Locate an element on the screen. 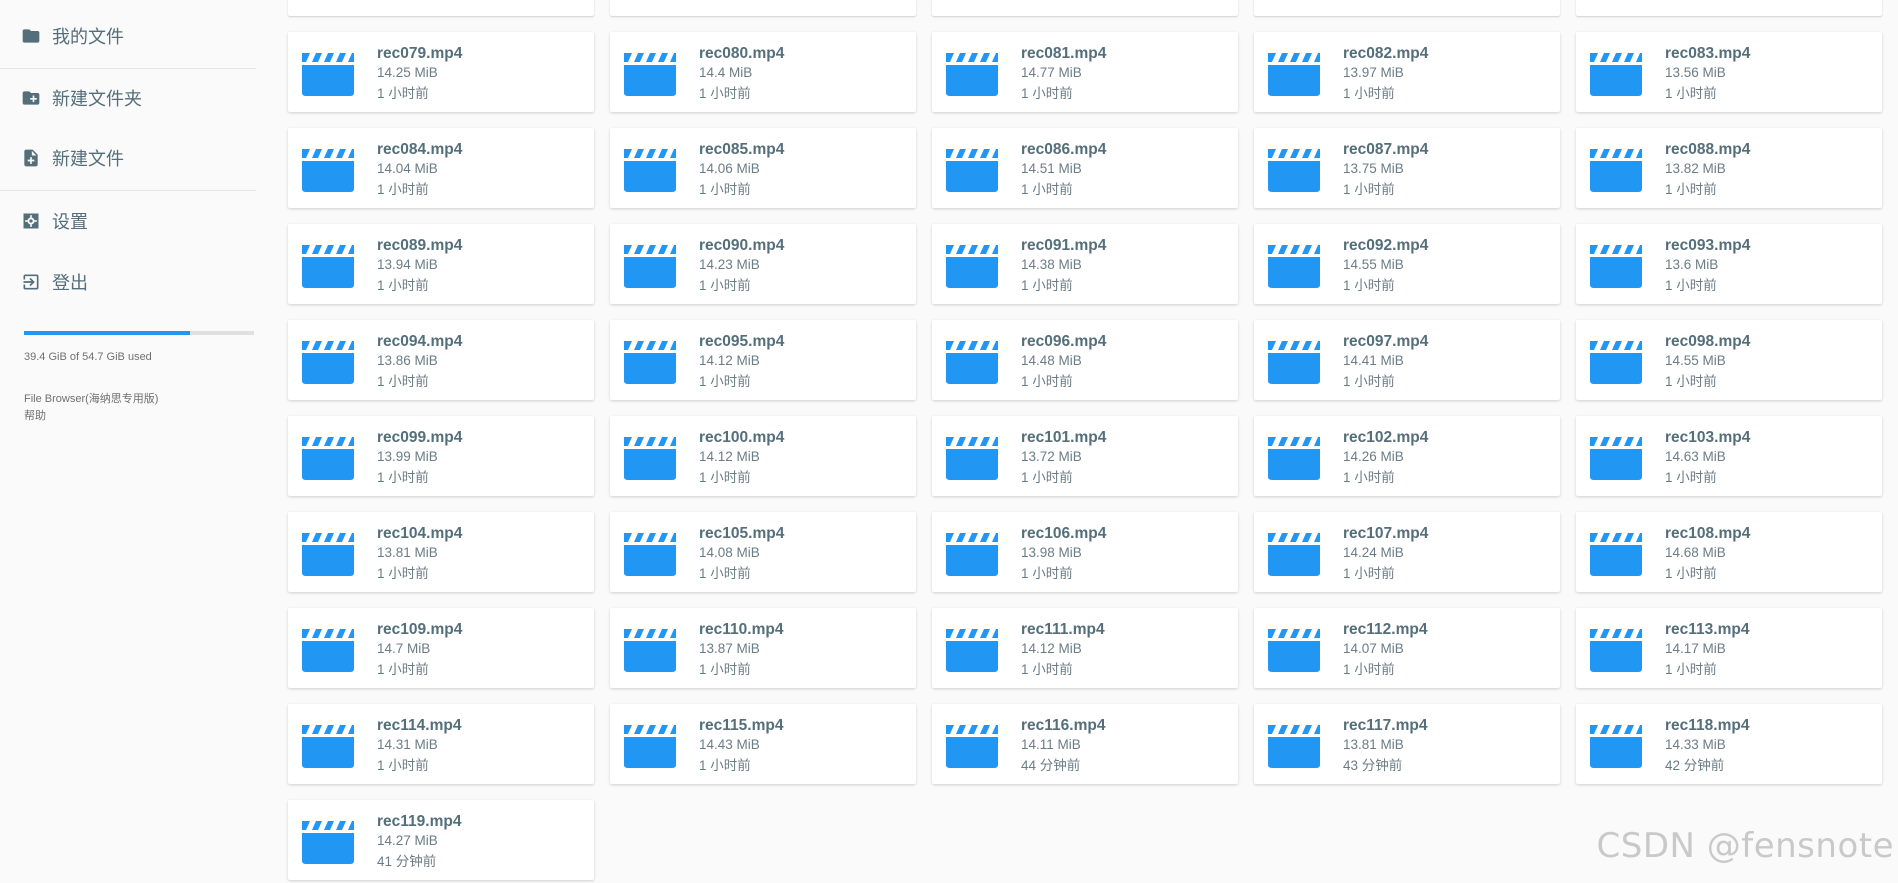 Image resolution: width=1898 pixels, height=883 pixels. sidebar-item-label: 设置 is located at coordinates (70, 222).